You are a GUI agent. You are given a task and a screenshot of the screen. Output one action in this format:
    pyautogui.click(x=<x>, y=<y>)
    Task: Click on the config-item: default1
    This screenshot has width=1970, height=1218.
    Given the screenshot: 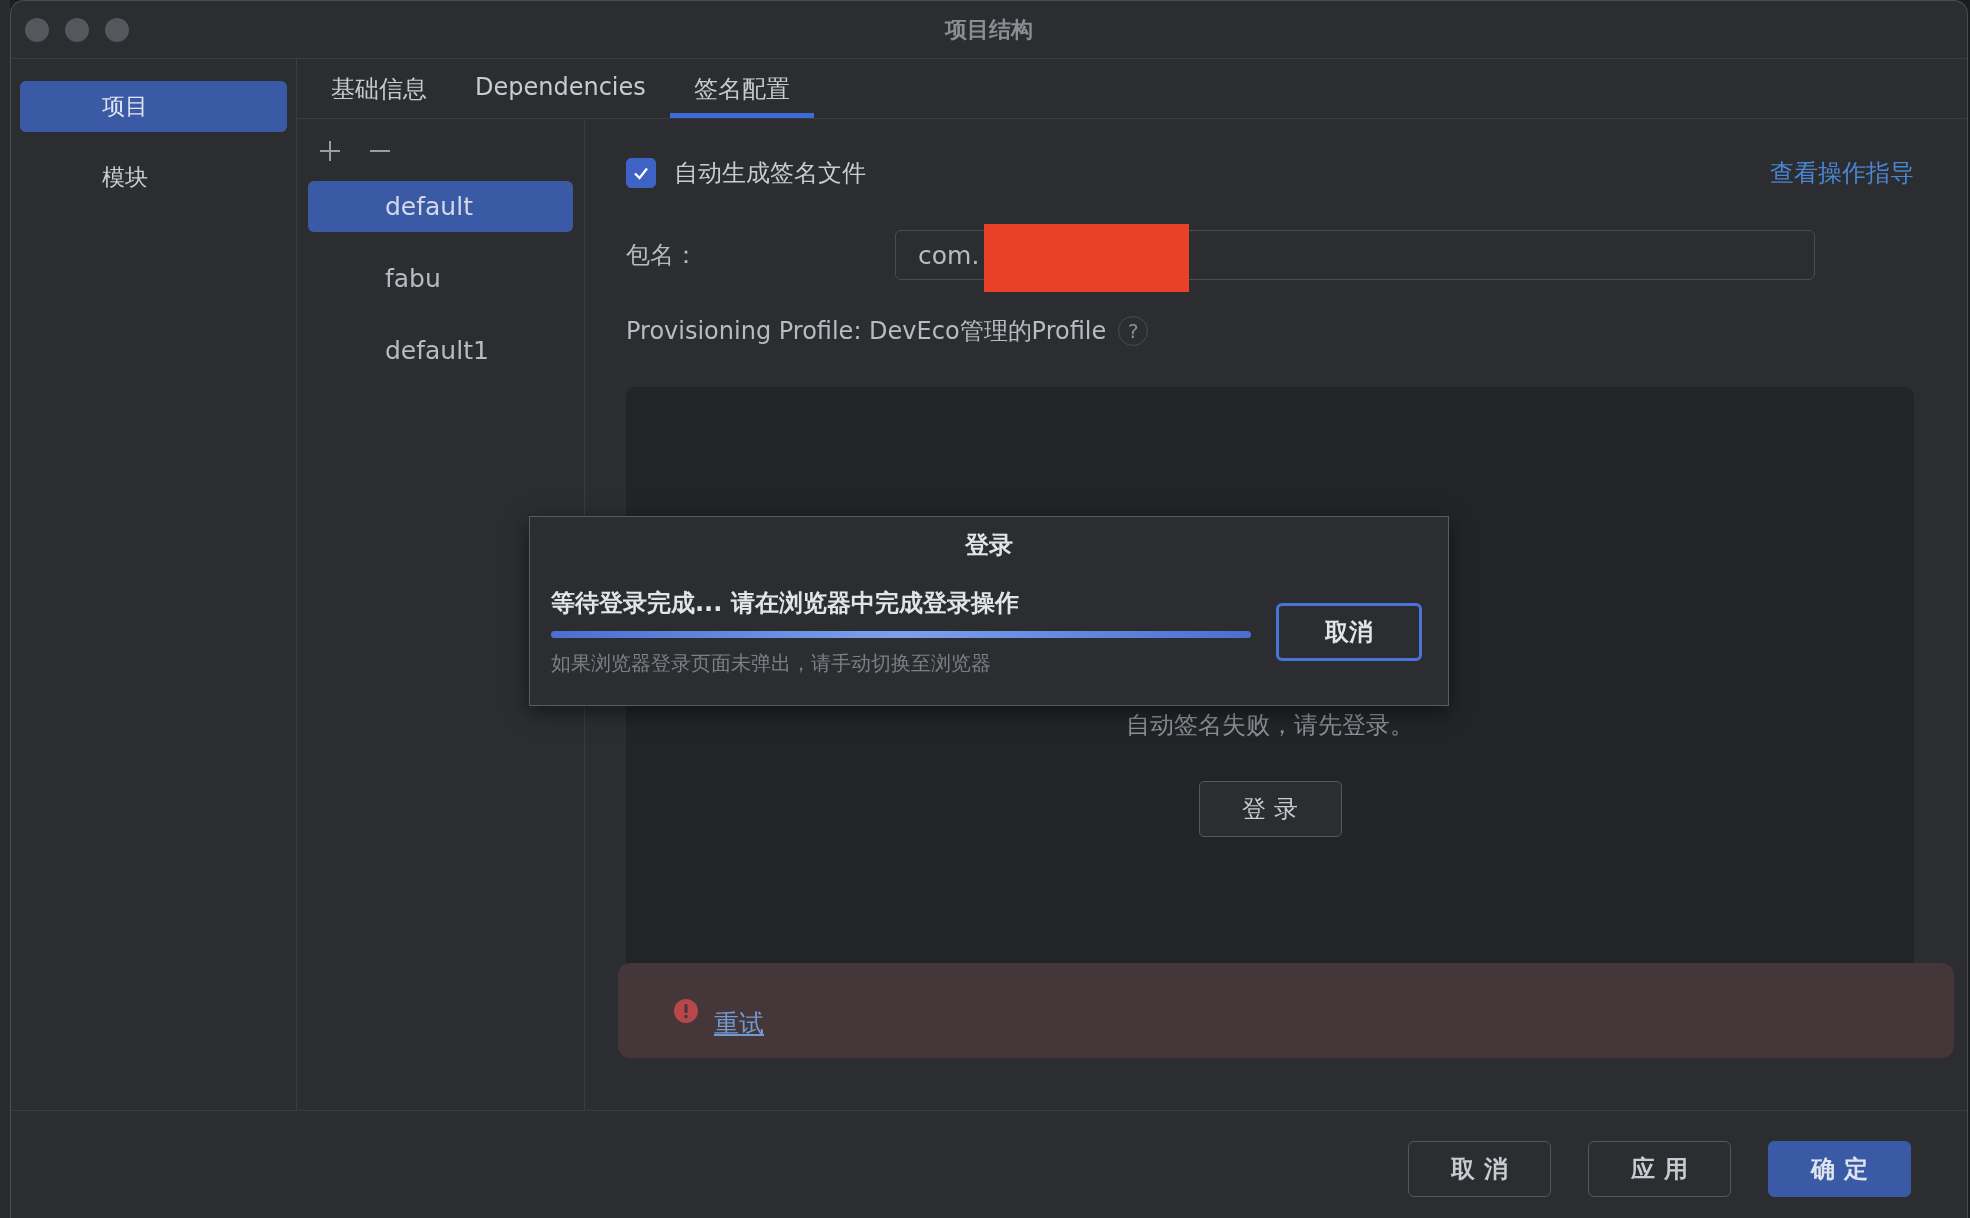 What is the action you would take?
    pyautogui.click(x=440, y=350)
    